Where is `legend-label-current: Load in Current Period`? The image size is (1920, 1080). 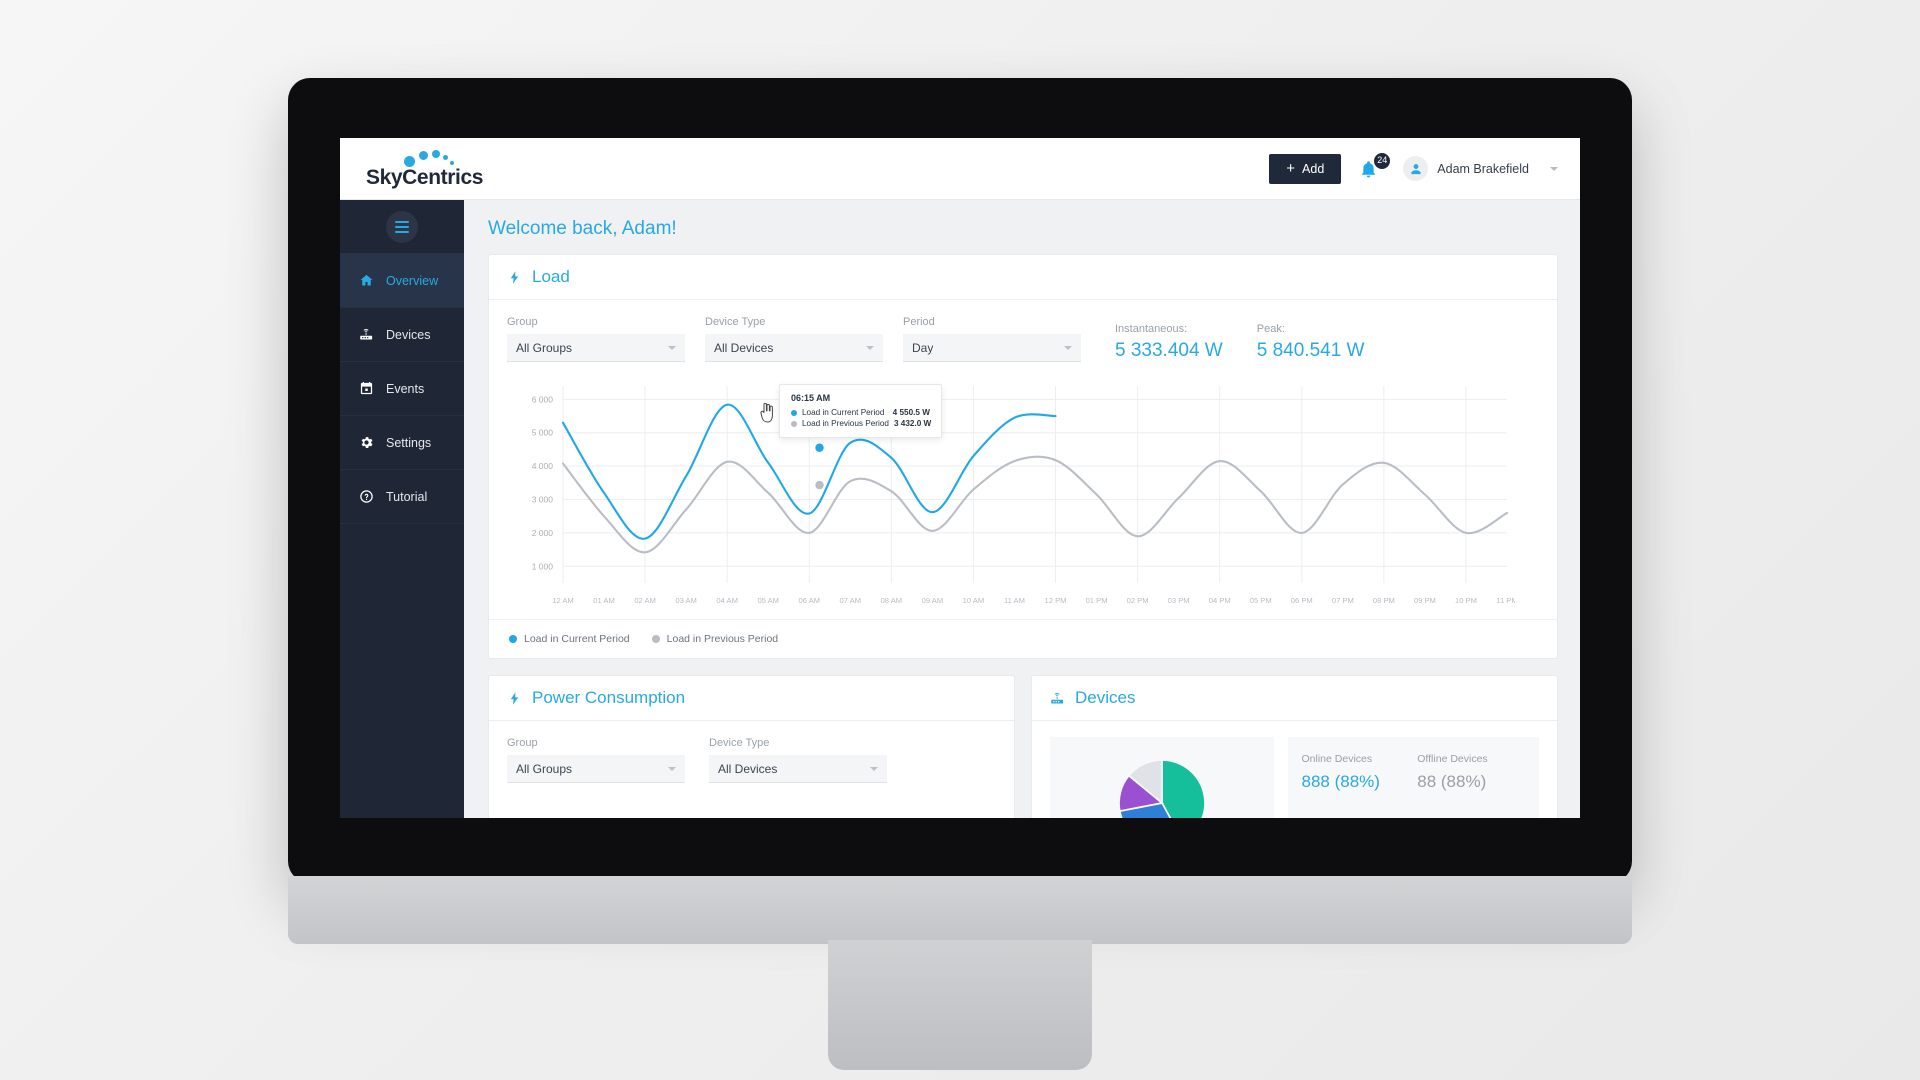 legend-label-current: Load in Current Period is located at coordinates (577, 639).